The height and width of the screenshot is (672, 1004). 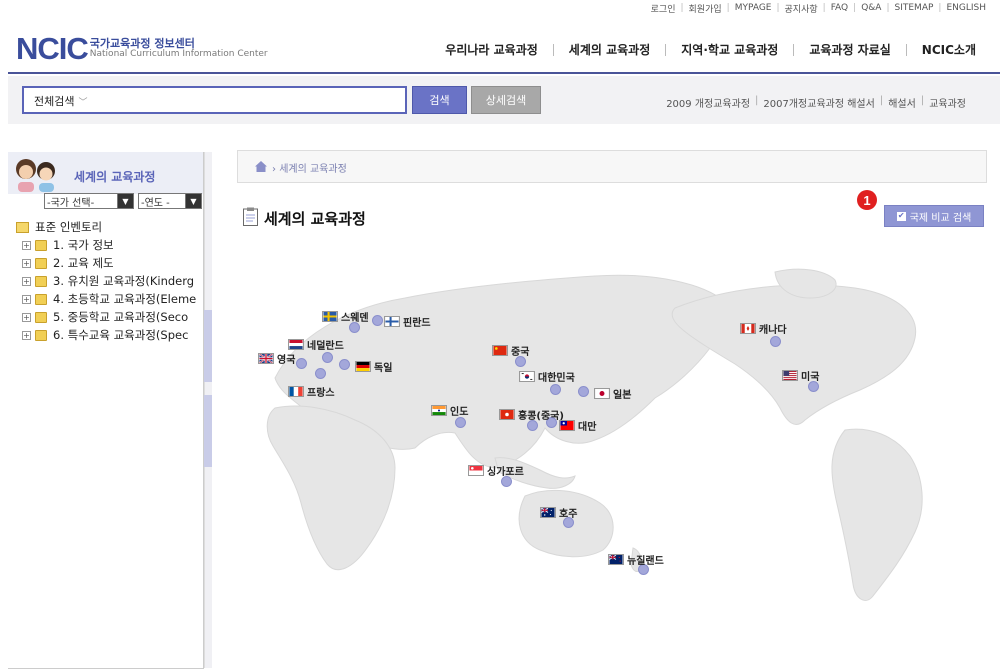 I want to click on tree-root: 표준 인벤토리, so click(x=110, y=227).